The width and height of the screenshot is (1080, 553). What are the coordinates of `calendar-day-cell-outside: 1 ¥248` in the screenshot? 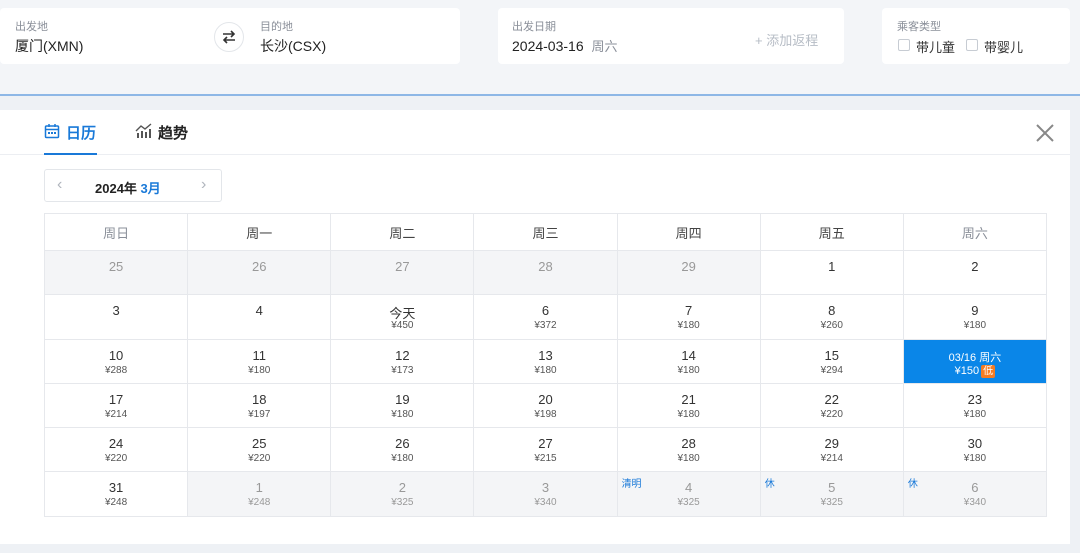 It's located at (260, 494).